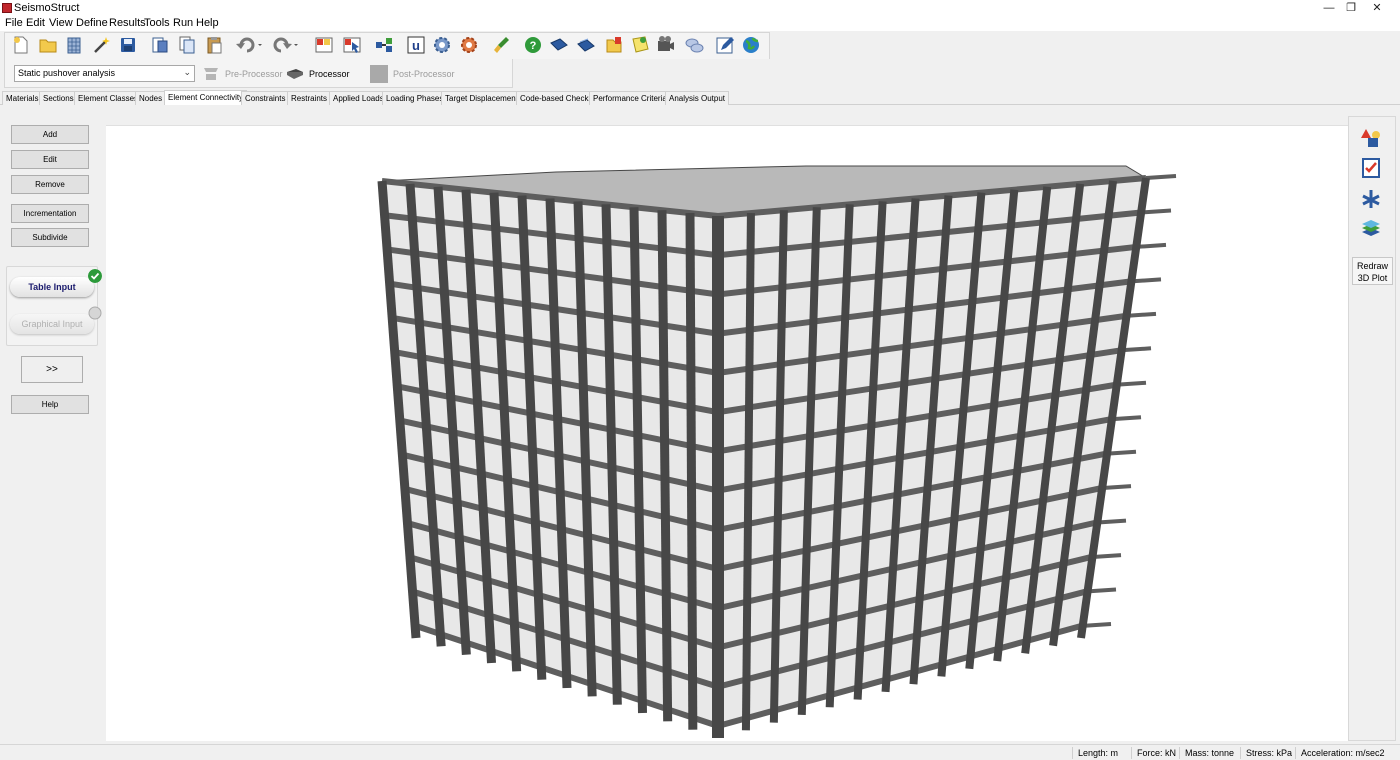 The image size is (1400, 760). Describe the element at coordinates (640, 45) in the screenshot. I see `notes-icon` at that location.